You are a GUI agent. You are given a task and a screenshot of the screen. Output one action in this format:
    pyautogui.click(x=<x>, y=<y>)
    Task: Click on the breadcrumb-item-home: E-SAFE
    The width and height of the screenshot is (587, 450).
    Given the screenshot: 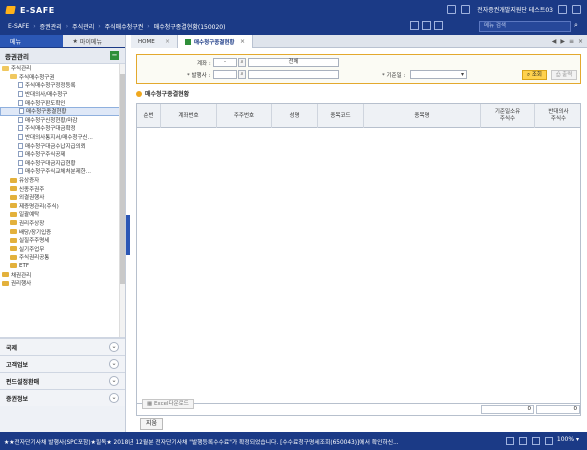 What is the action you would take?
    pyautogui.click(x=18, y=26)
    